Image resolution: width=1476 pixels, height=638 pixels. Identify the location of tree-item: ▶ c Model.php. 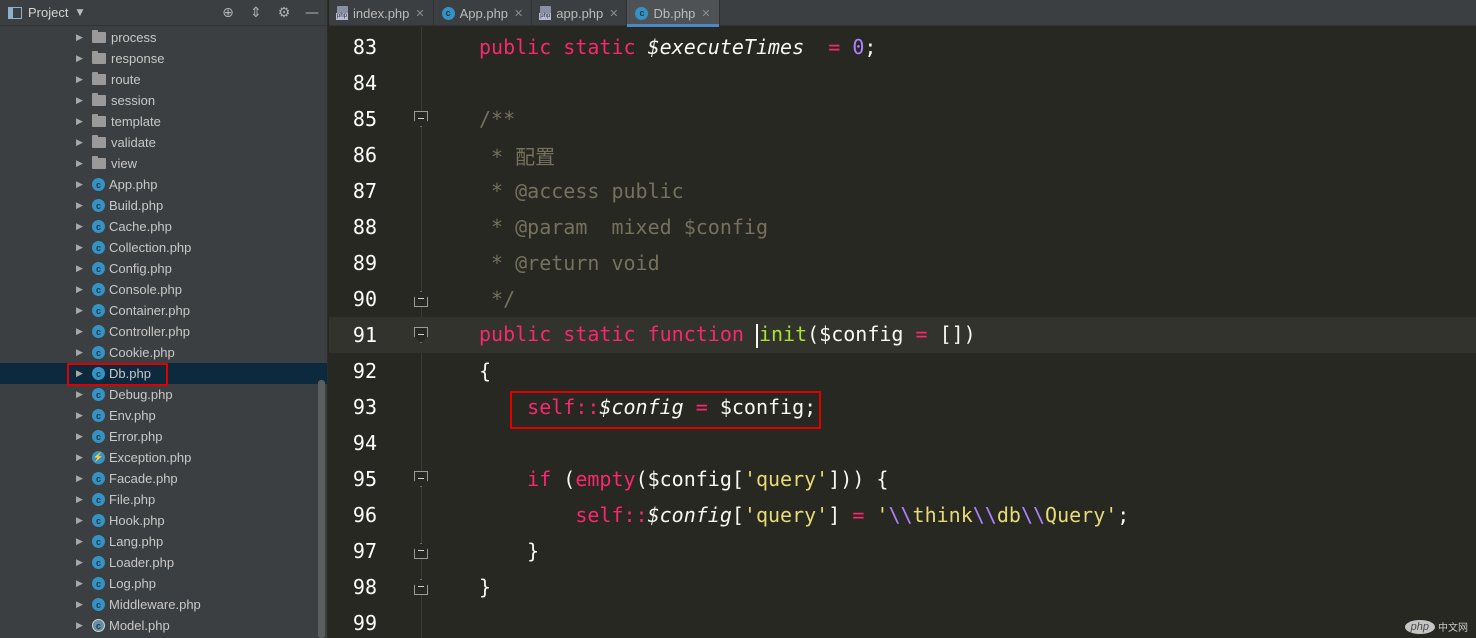
(163, 625).